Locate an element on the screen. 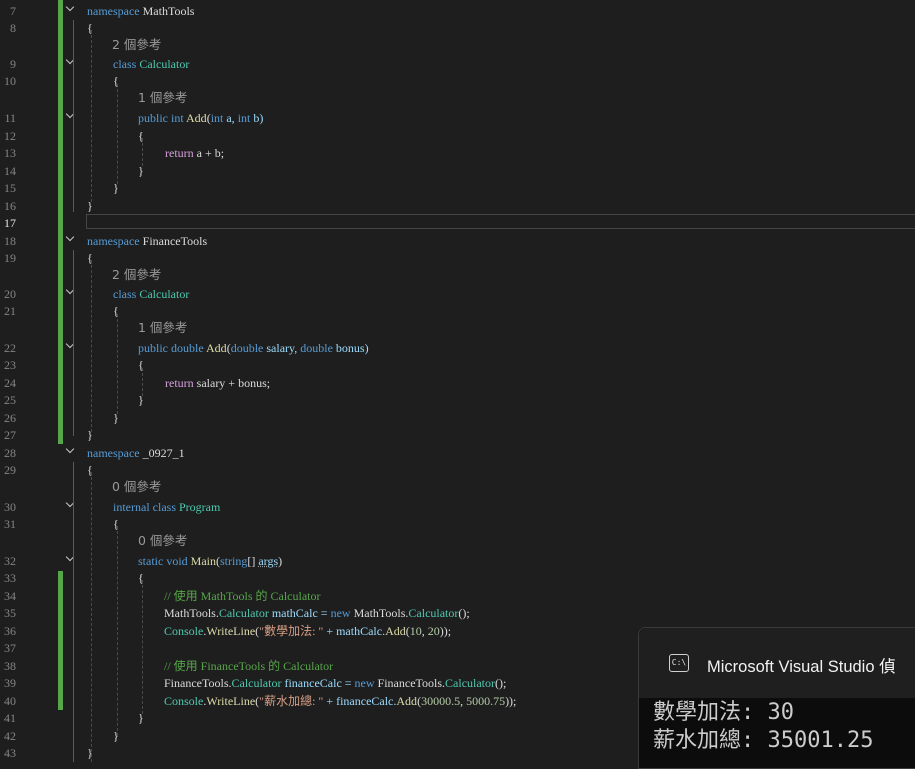  line-number: 29 is located at coordinates (10, 470).